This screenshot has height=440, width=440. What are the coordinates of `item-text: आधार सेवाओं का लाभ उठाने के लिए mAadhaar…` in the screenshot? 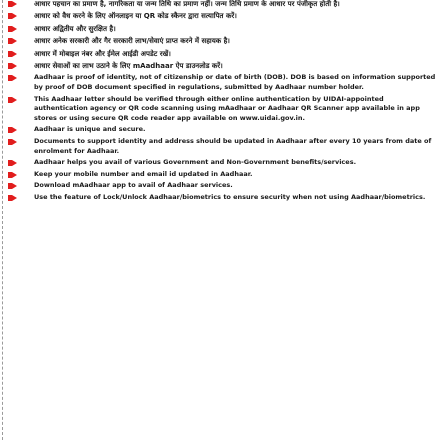 It's located at (128, 66).